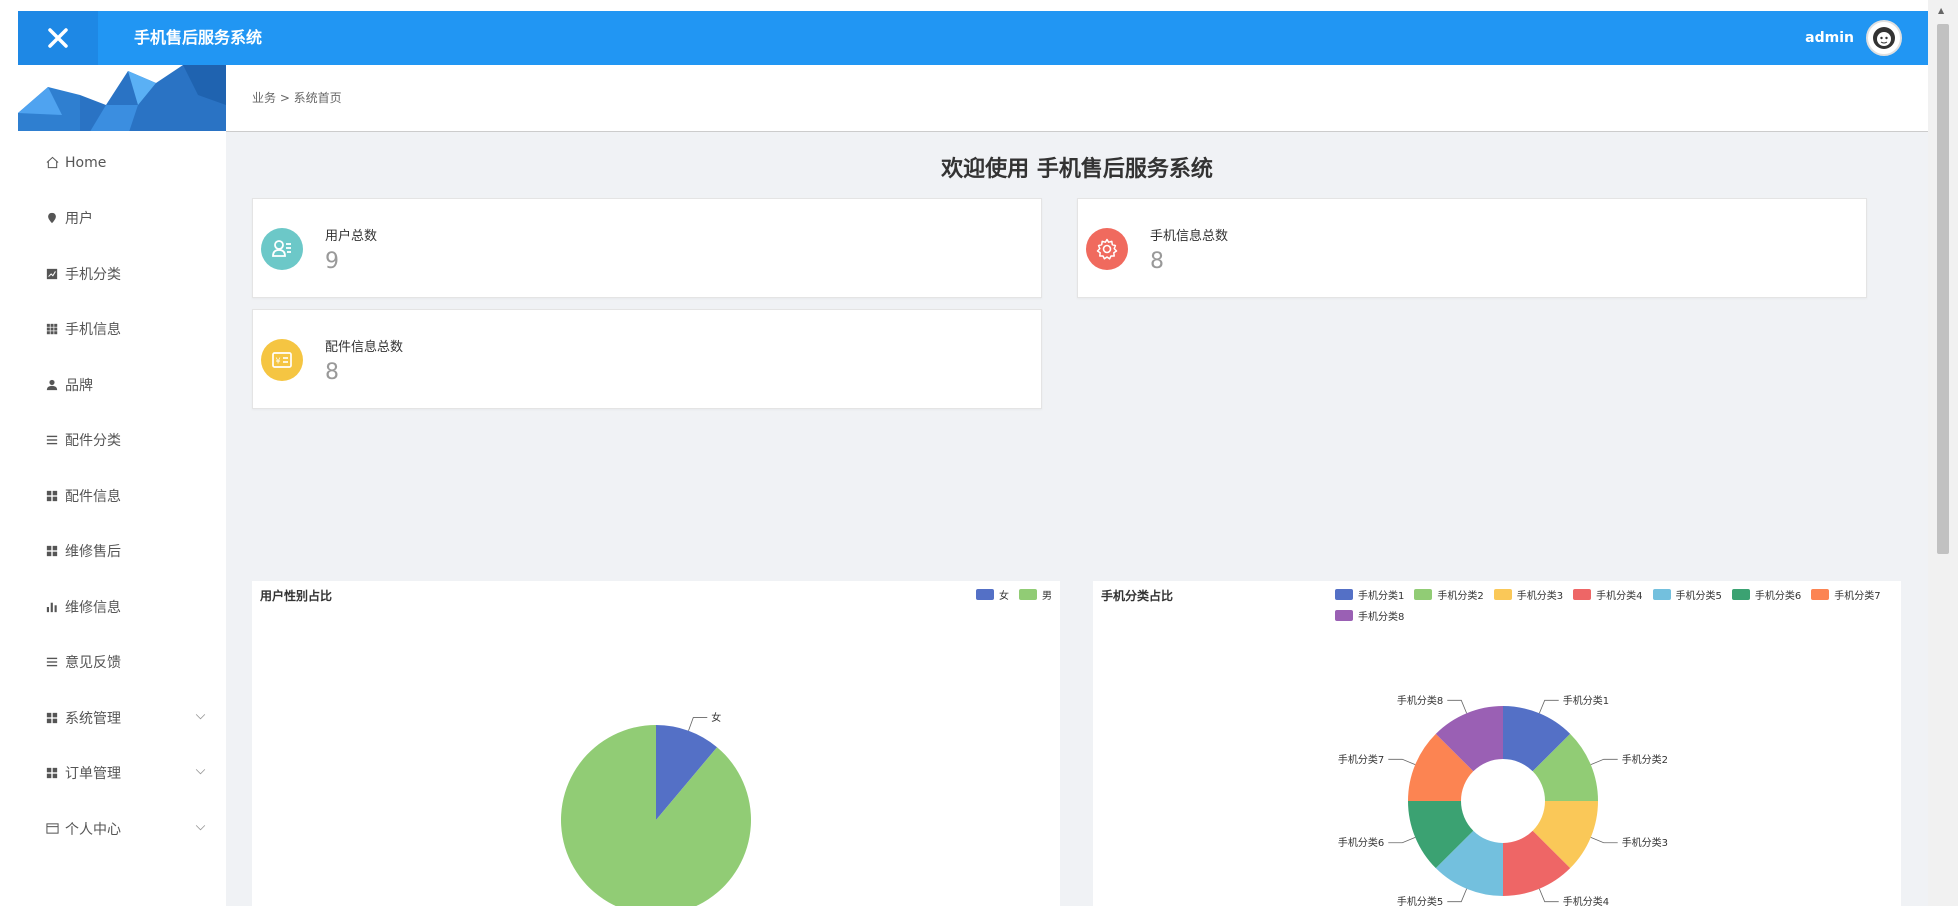  Describe the element at coordinates (1645, 842) in the screenshot. I see `pie-label: 手机分类3` at that location.